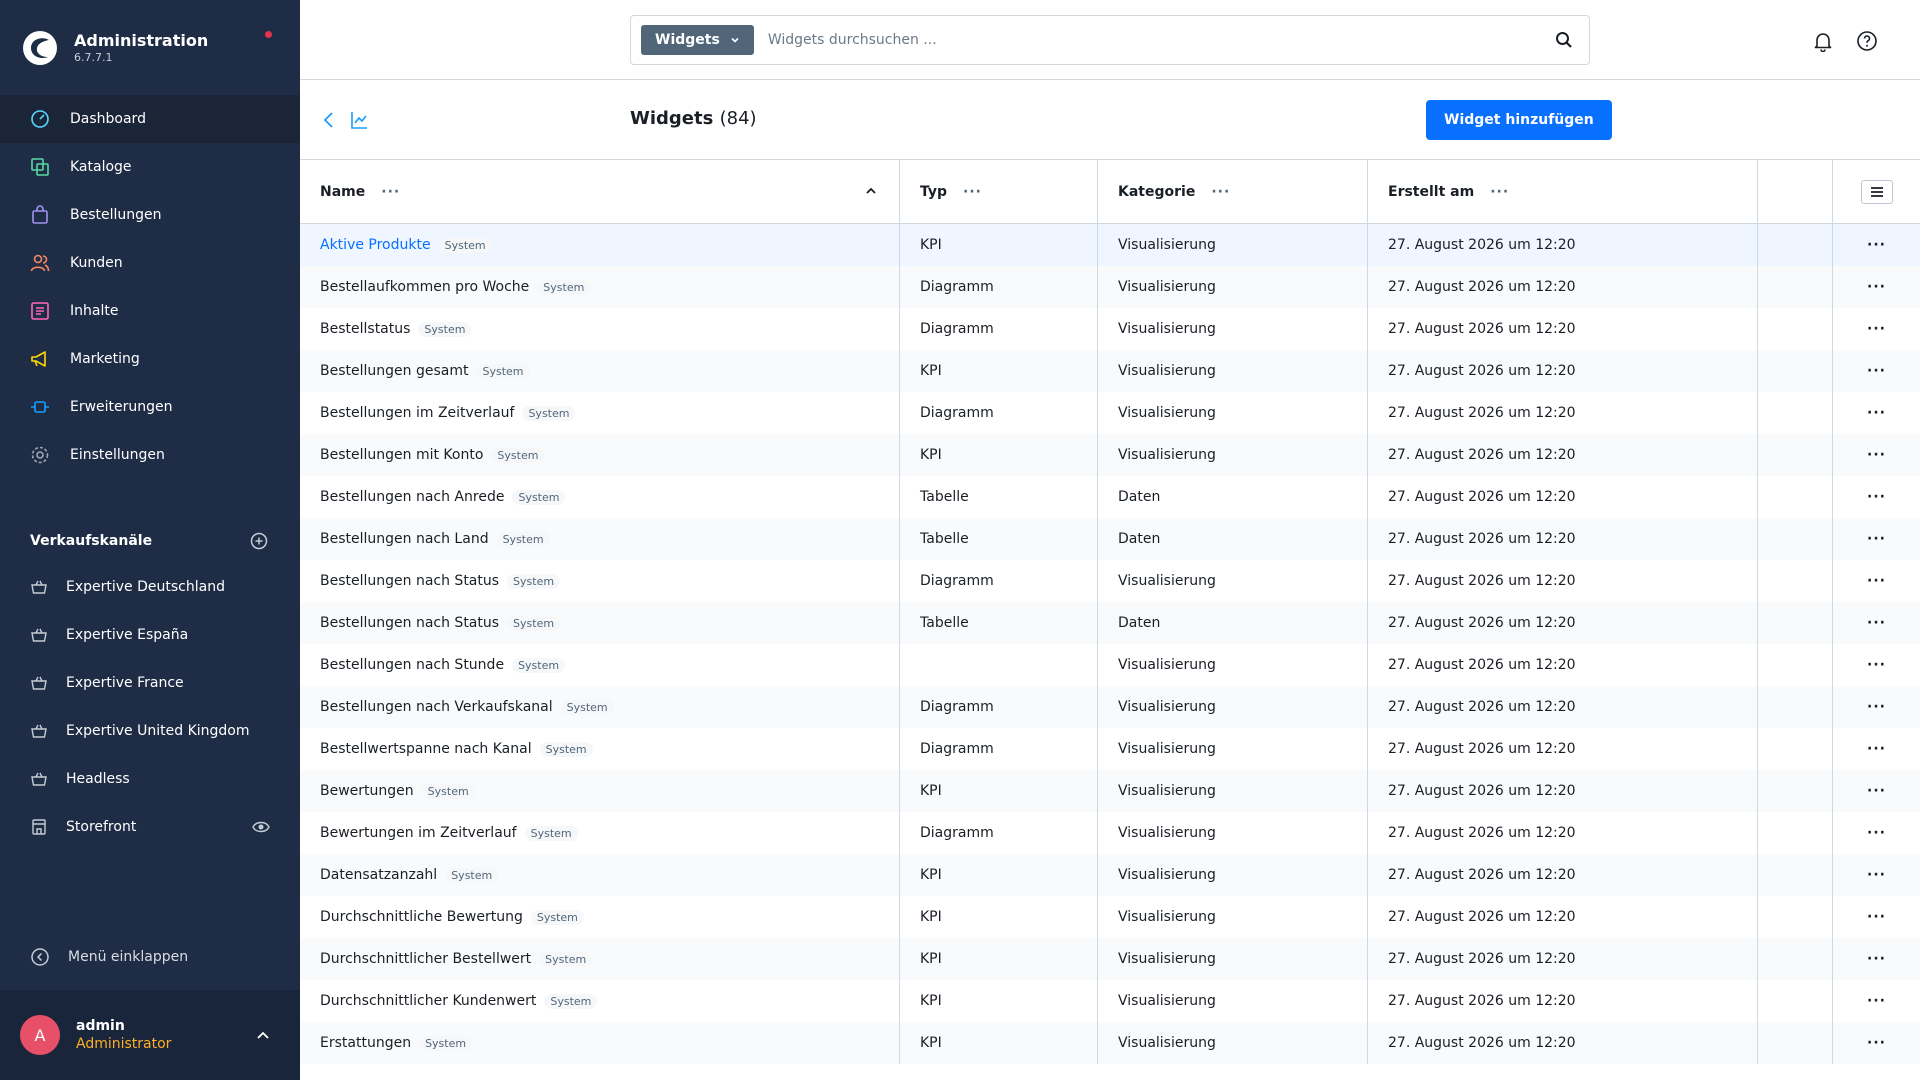 Image resolution: width=1920 pixels, height=1080 pixels. What do you see at coordinates (150, 311) in the screenshot?
I see `nav-item-inhalte: Inhalte` at bounding box center [150, 311].